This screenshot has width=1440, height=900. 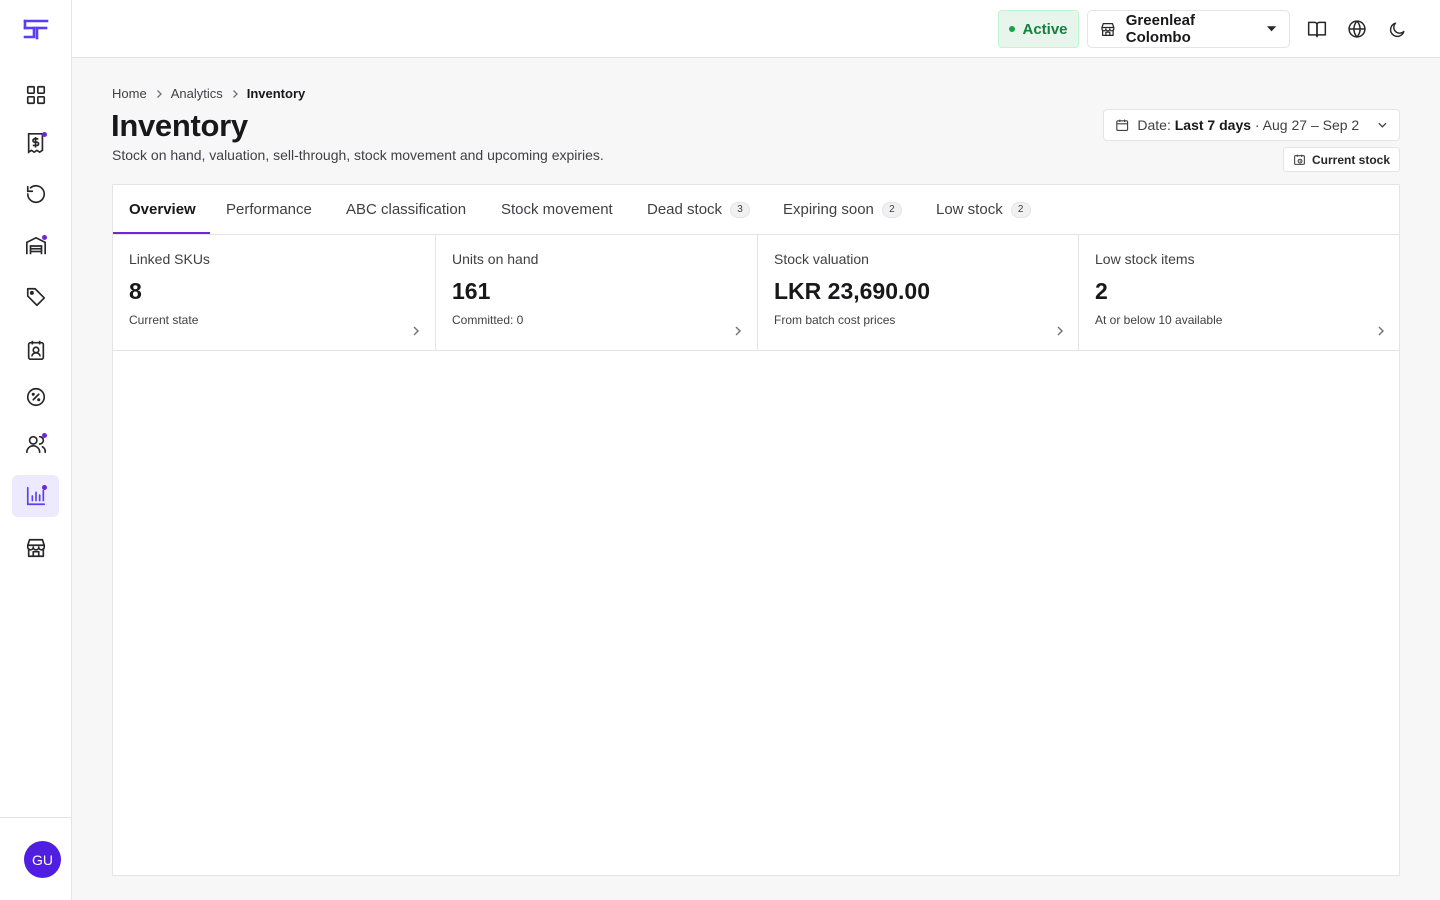 What do you see at coordinates (596, 292) in the screenshot?
I see `kpi-card-units-on-hand: Units on hand 161 Committed: 0` at bounding box center [596, 292].